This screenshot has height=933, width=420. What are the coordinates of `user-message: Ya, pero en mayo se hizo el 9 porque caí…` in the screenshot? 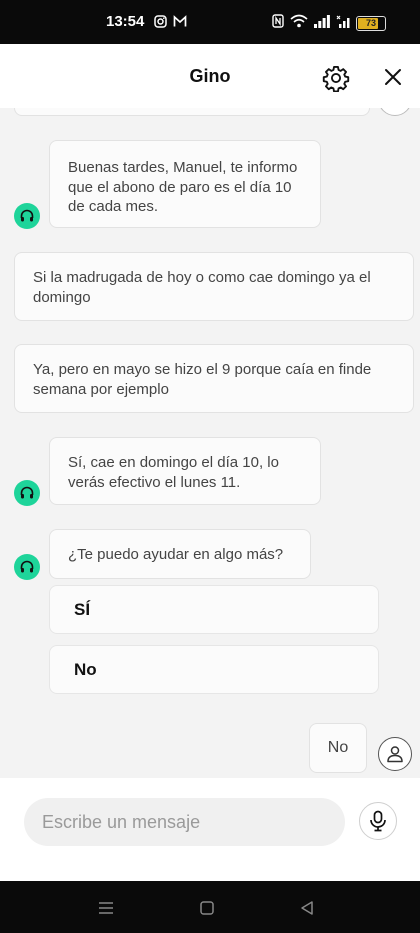 It's located at (214, 378).